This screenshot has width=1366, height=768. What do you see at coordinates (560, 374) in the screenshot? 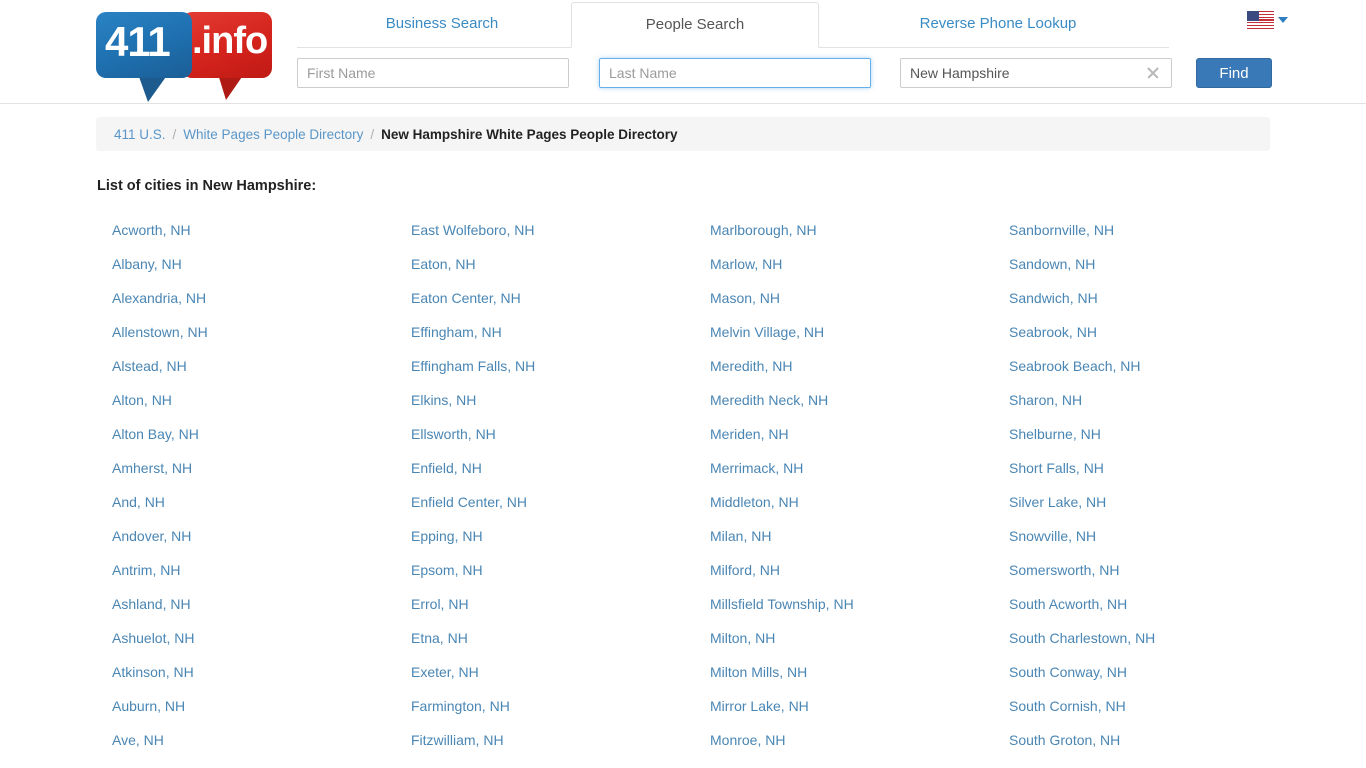
I see `city-link: Effingham Falls, NH` at bounding box center [560, 374].